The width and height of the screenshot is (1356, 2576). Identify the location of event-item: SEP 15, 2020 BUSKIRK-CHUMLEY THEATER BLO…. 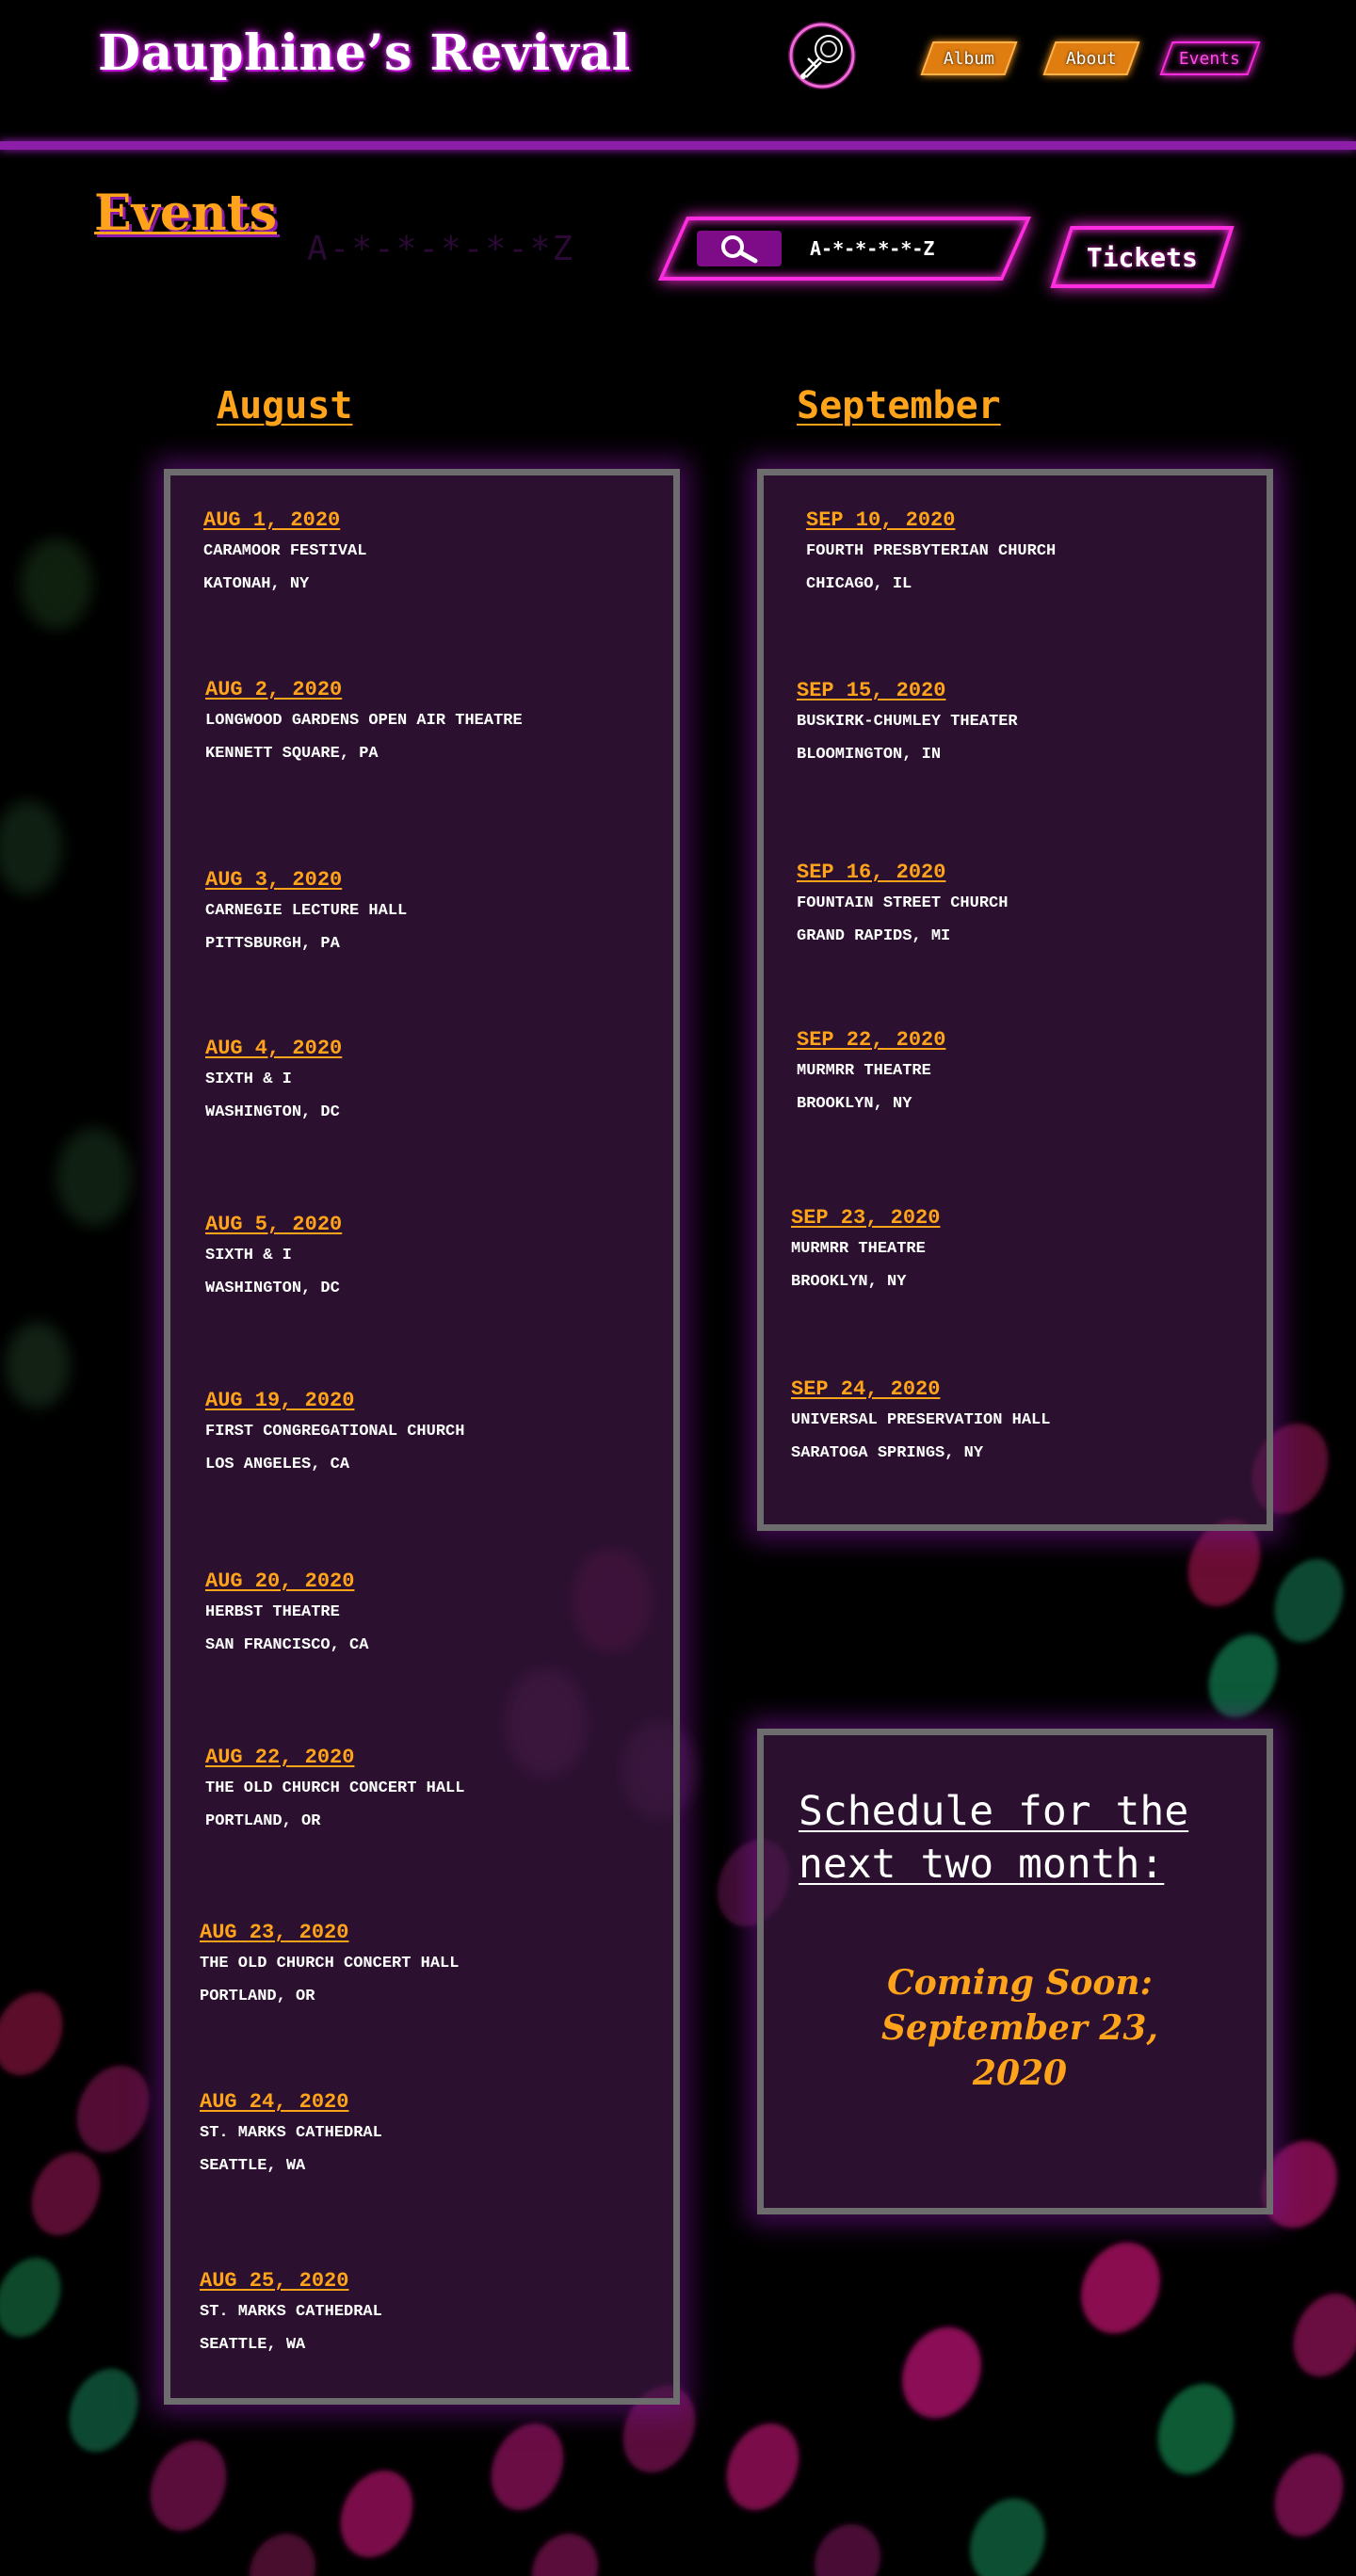
(907, 724).